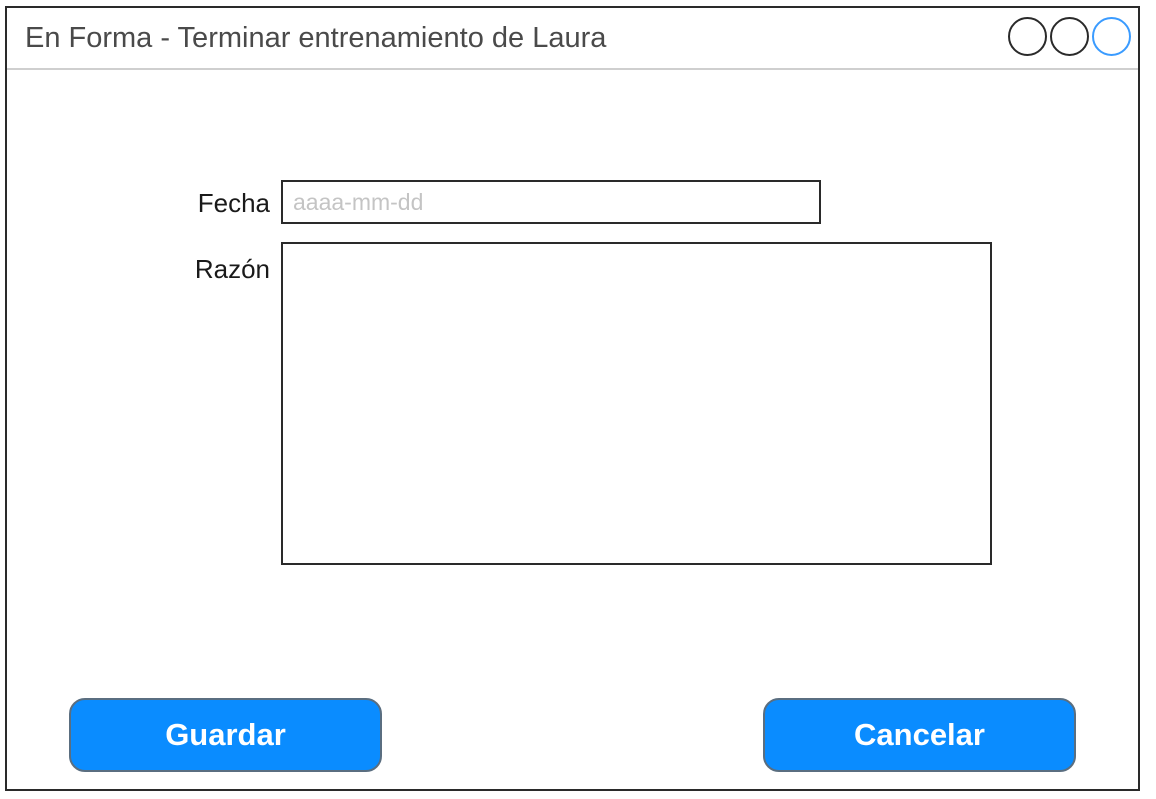  Describe the element at coordinates (233, 203) in the screenshot. I see `date-label: Fecha` at that location.